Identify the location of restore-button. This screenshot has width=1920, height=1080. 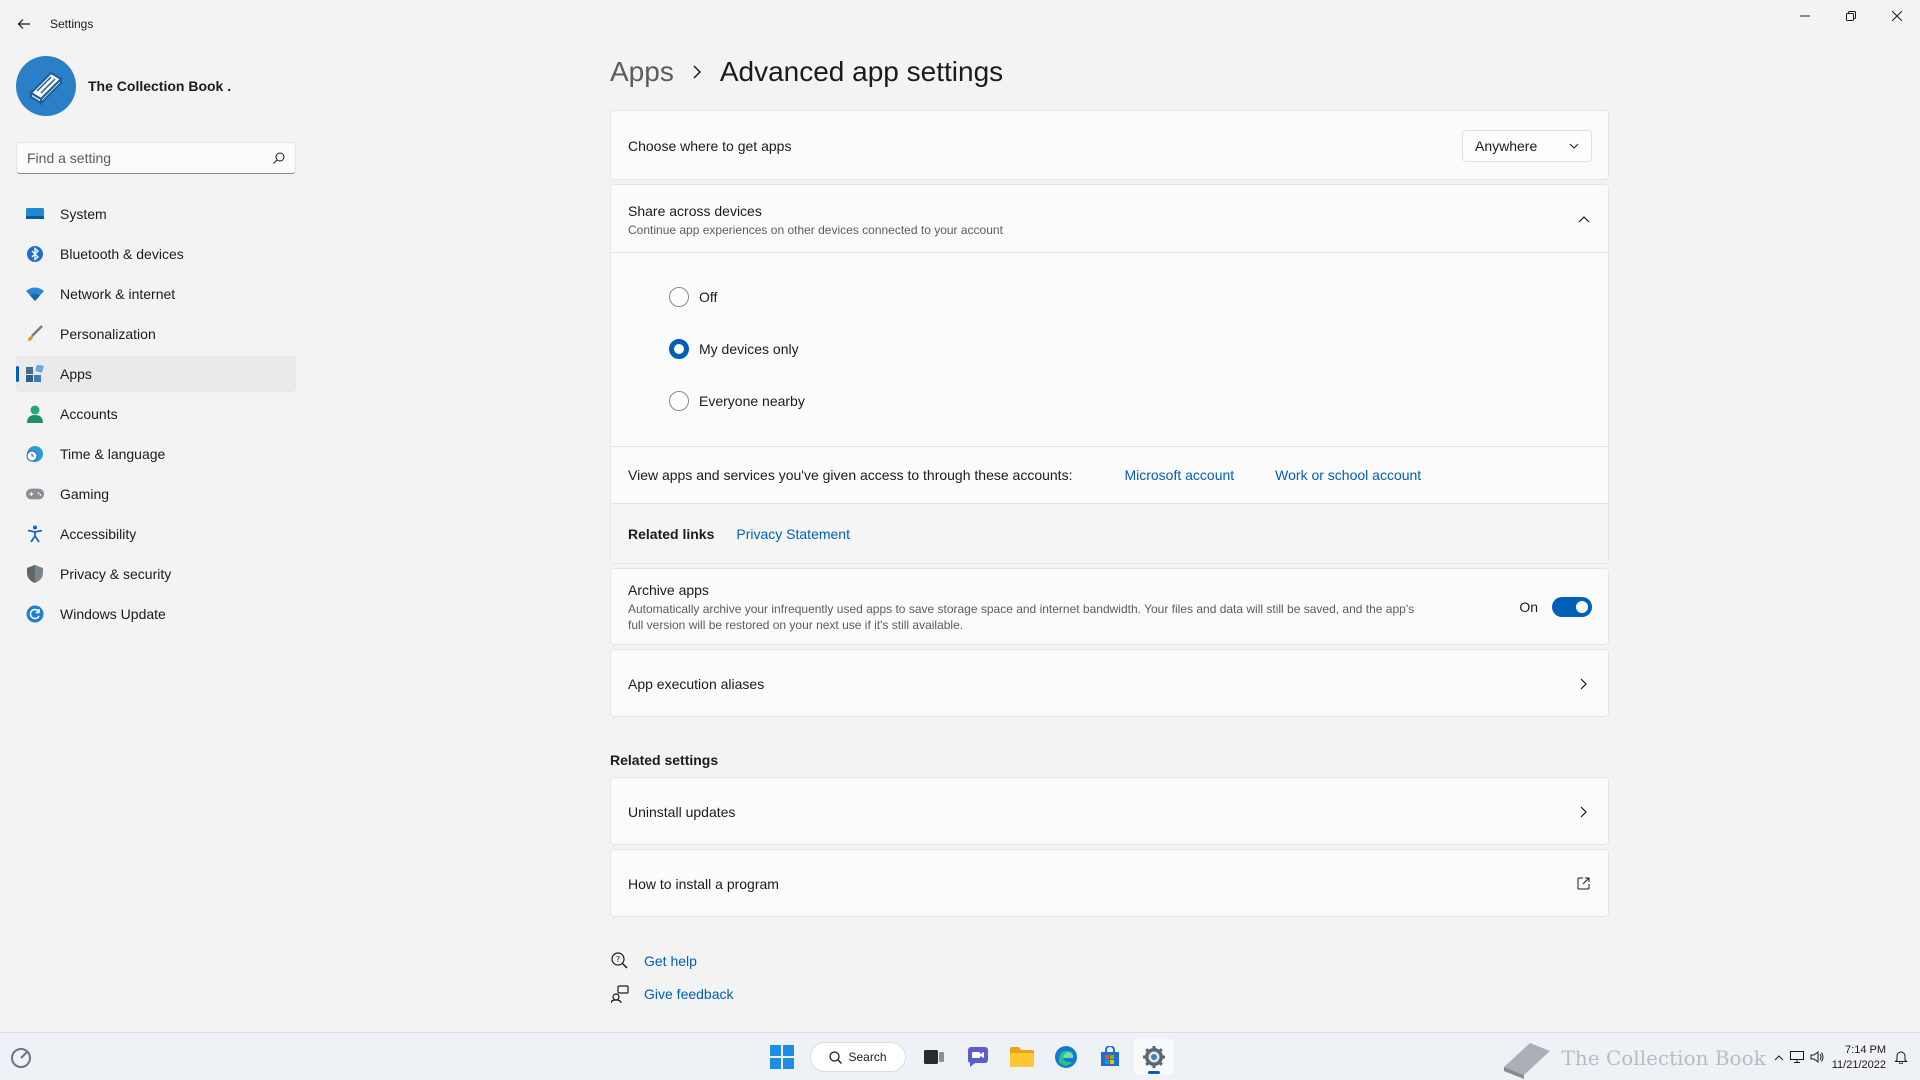
(1851, 16).